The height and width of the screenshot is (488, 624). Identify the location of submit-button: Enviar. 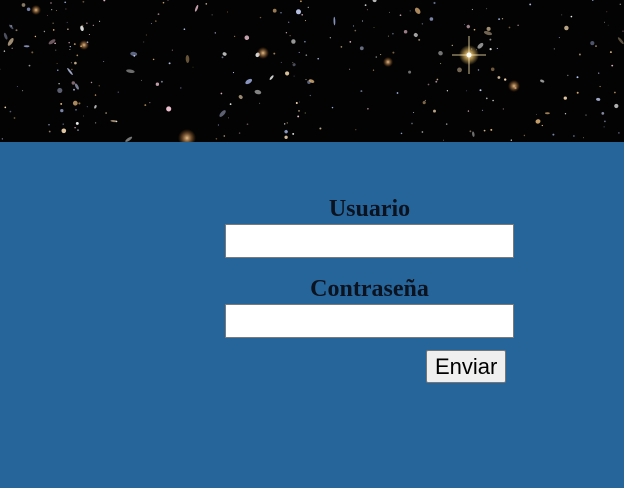
(466, 366).